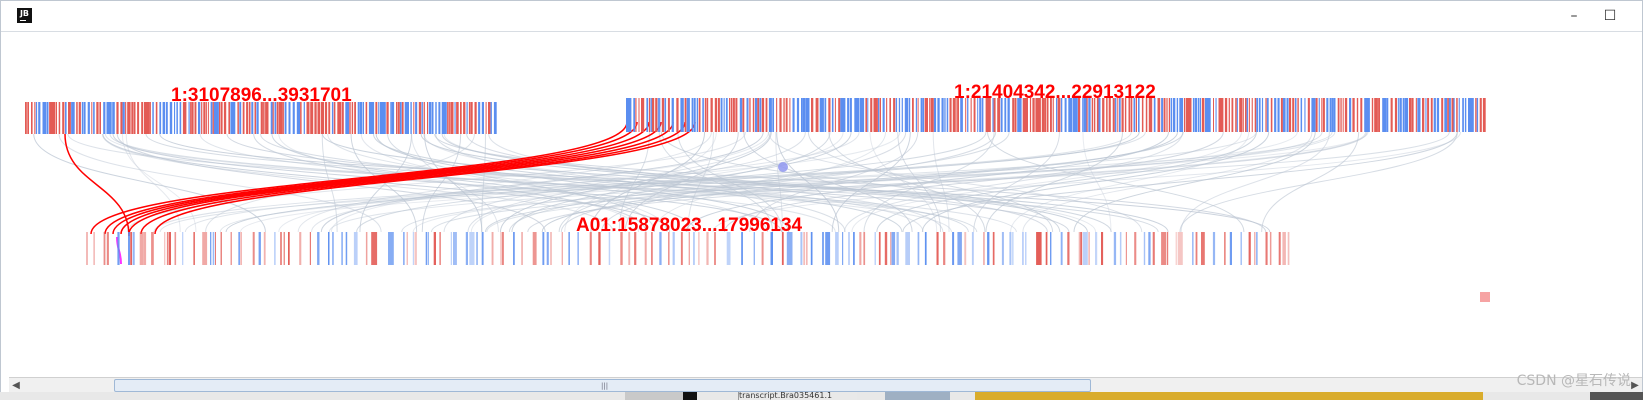  What do you see at coordinates (1573, 381) in the screenshot?
I see `watermark: CSDN @星石传说` at bounding box center [1573, 381].